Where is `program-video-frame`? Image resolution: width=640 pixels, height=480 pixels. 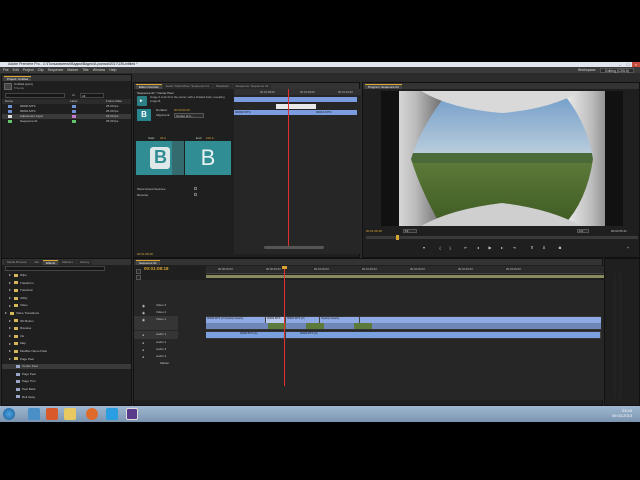
program-video-frame is located at coordinates (502, 158).